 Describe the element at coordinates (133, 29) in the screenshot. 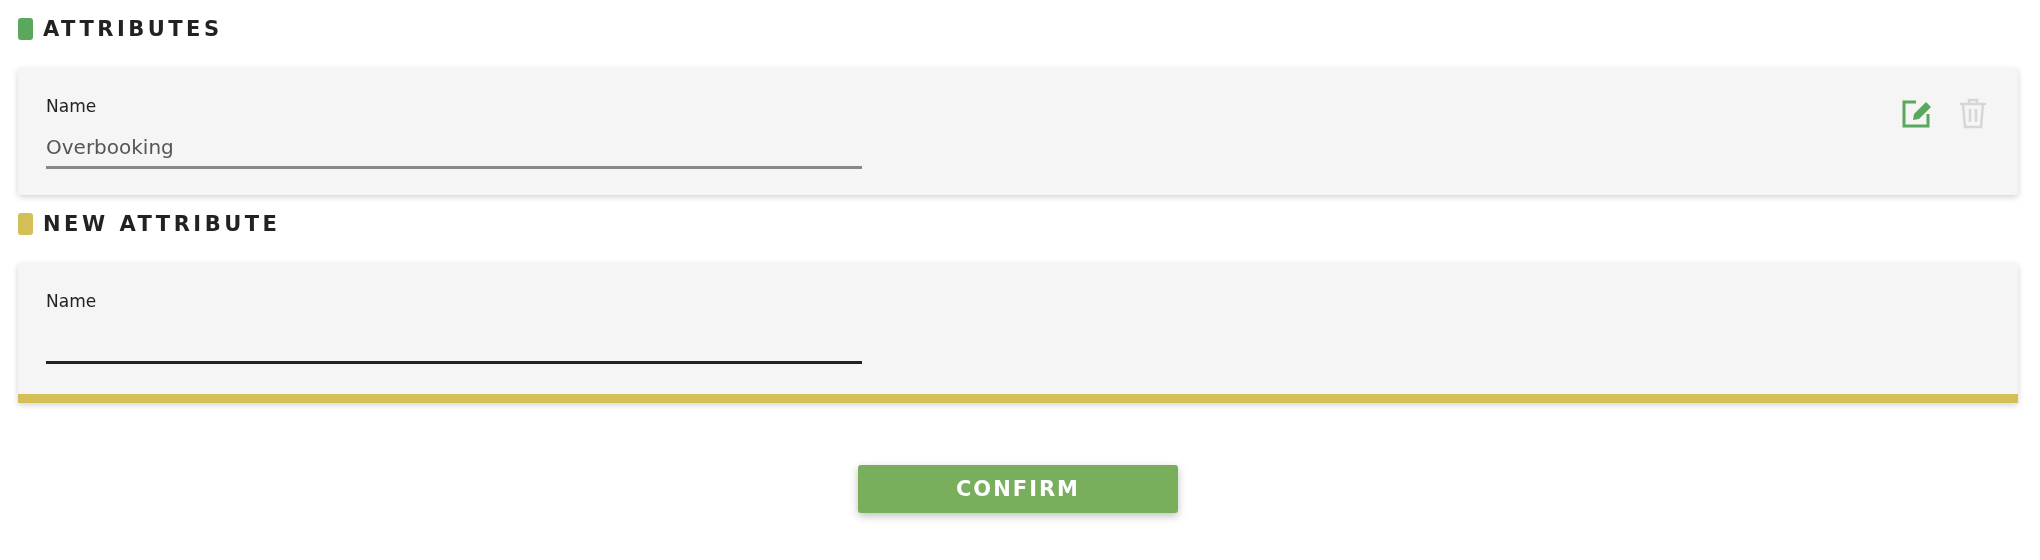

I see `section-title: ATTRIBUTES` at that location.